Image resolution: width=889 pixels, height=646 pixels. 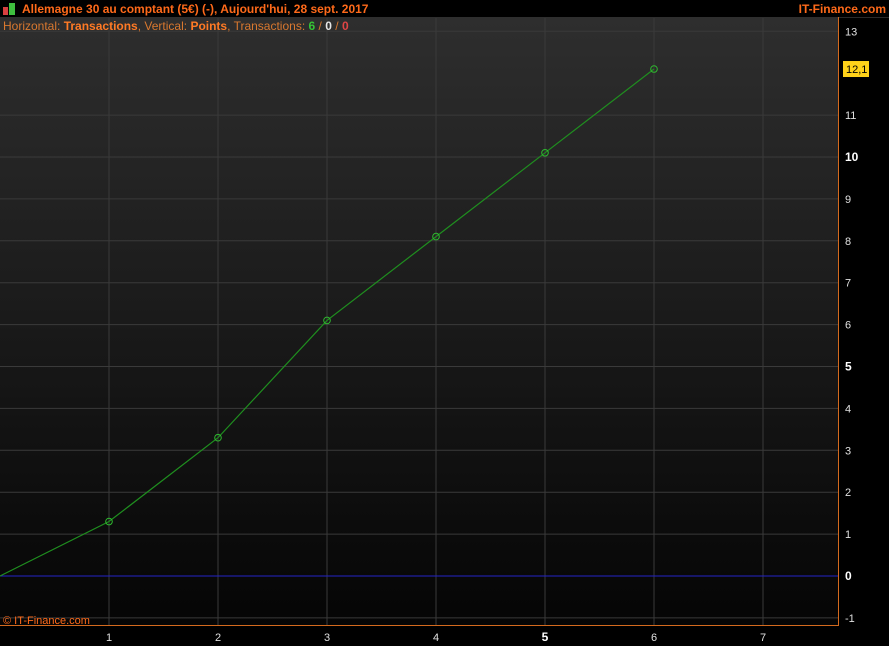 I want to click on x-tick-label: 2, so click(x=218, y=638).